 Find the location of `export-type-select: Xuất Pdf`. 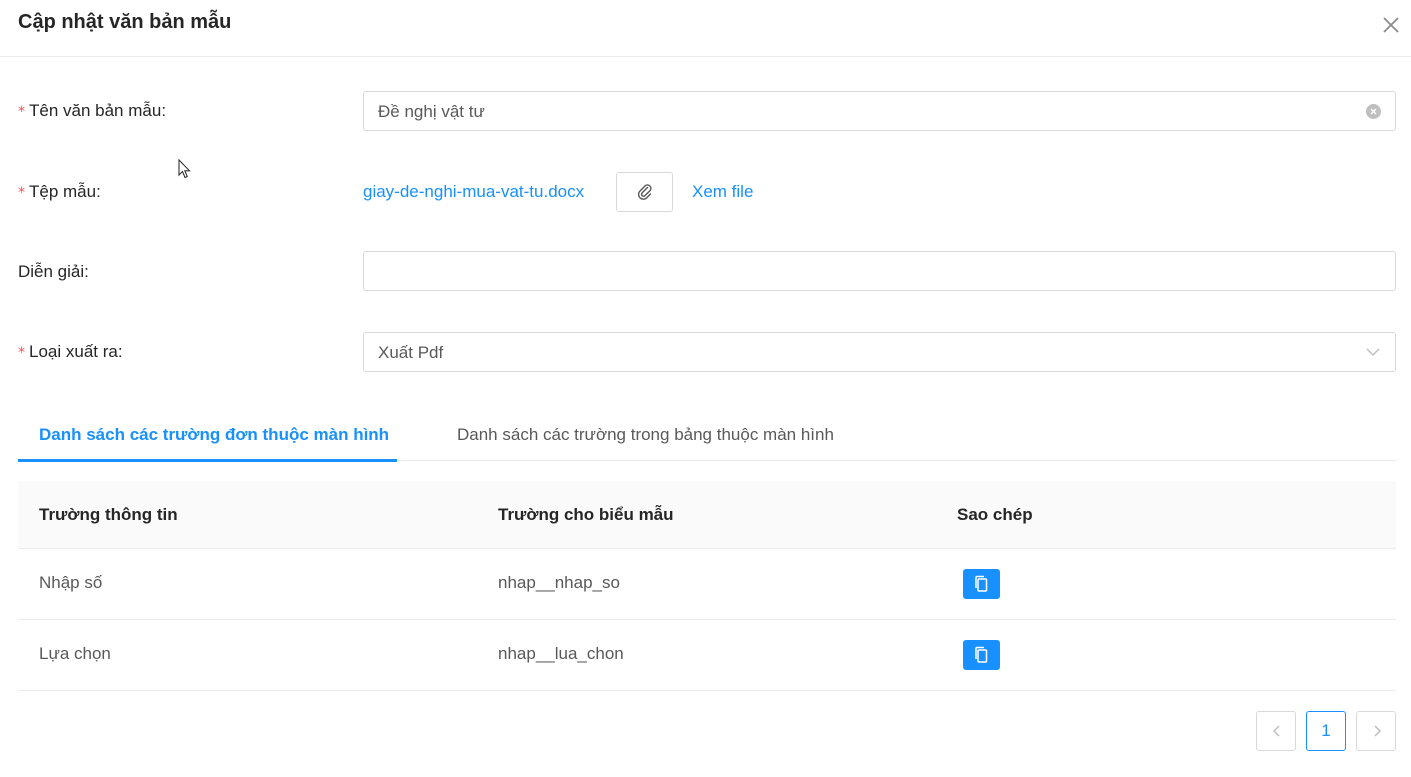

export-type-select: Xuất Pdf is located at coordinates (879, 352).